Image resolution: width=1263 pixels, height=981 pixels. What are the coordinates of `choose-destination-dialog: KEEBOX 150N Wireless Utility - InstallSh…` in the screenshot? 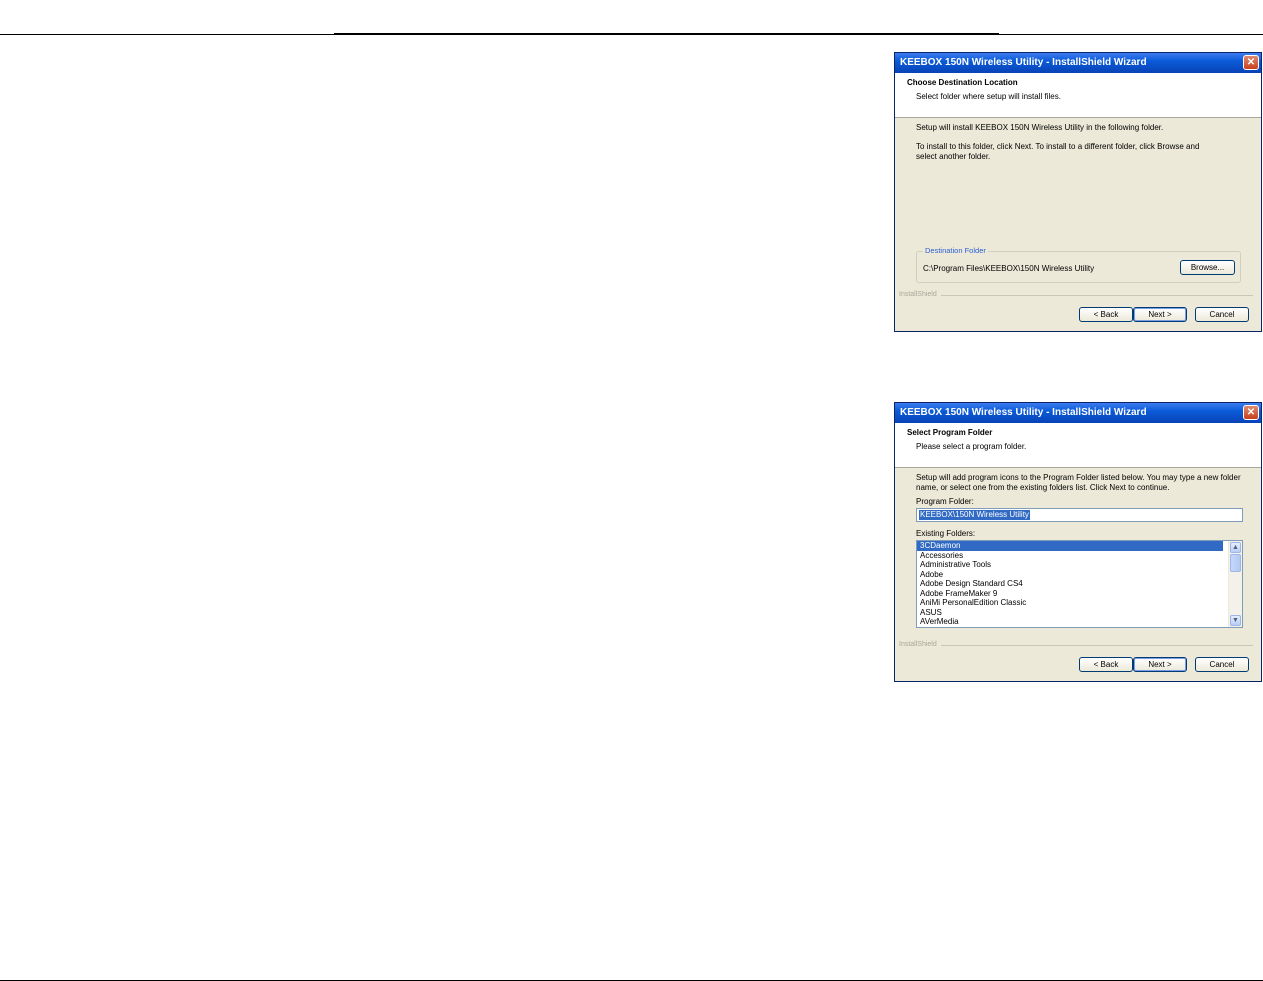 It's located at (1078, 192).